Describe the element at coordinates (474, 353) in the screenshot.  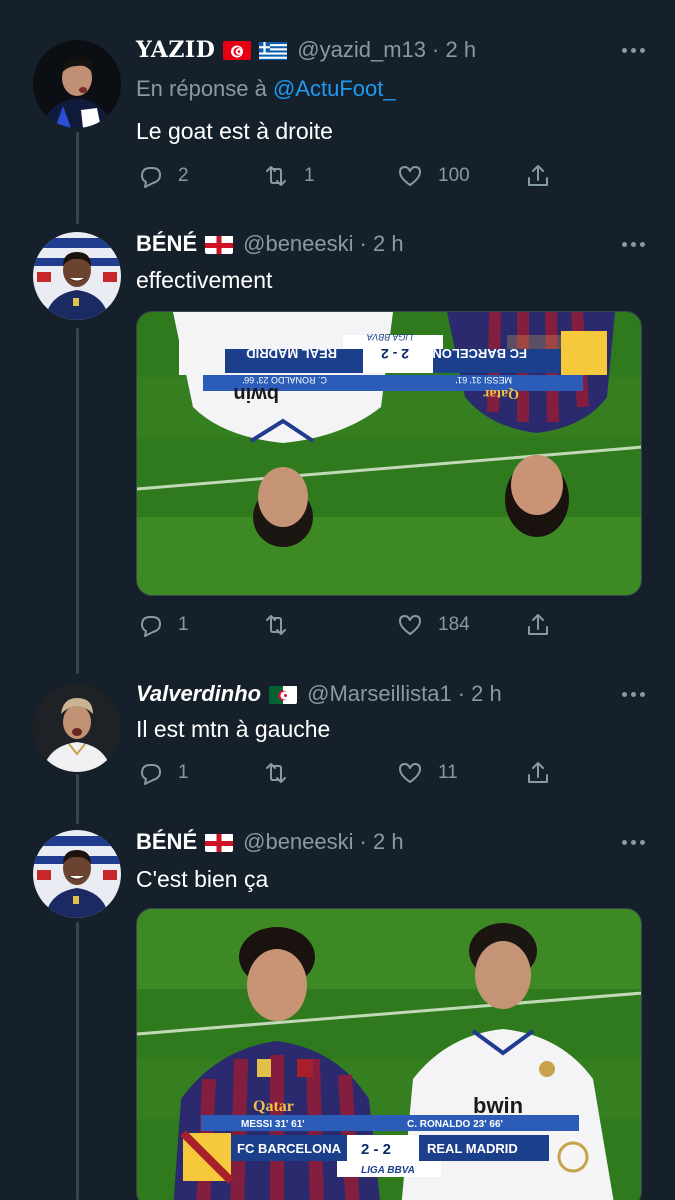
I see `scoreboard-right-team: FC BARCELONA` at that location.